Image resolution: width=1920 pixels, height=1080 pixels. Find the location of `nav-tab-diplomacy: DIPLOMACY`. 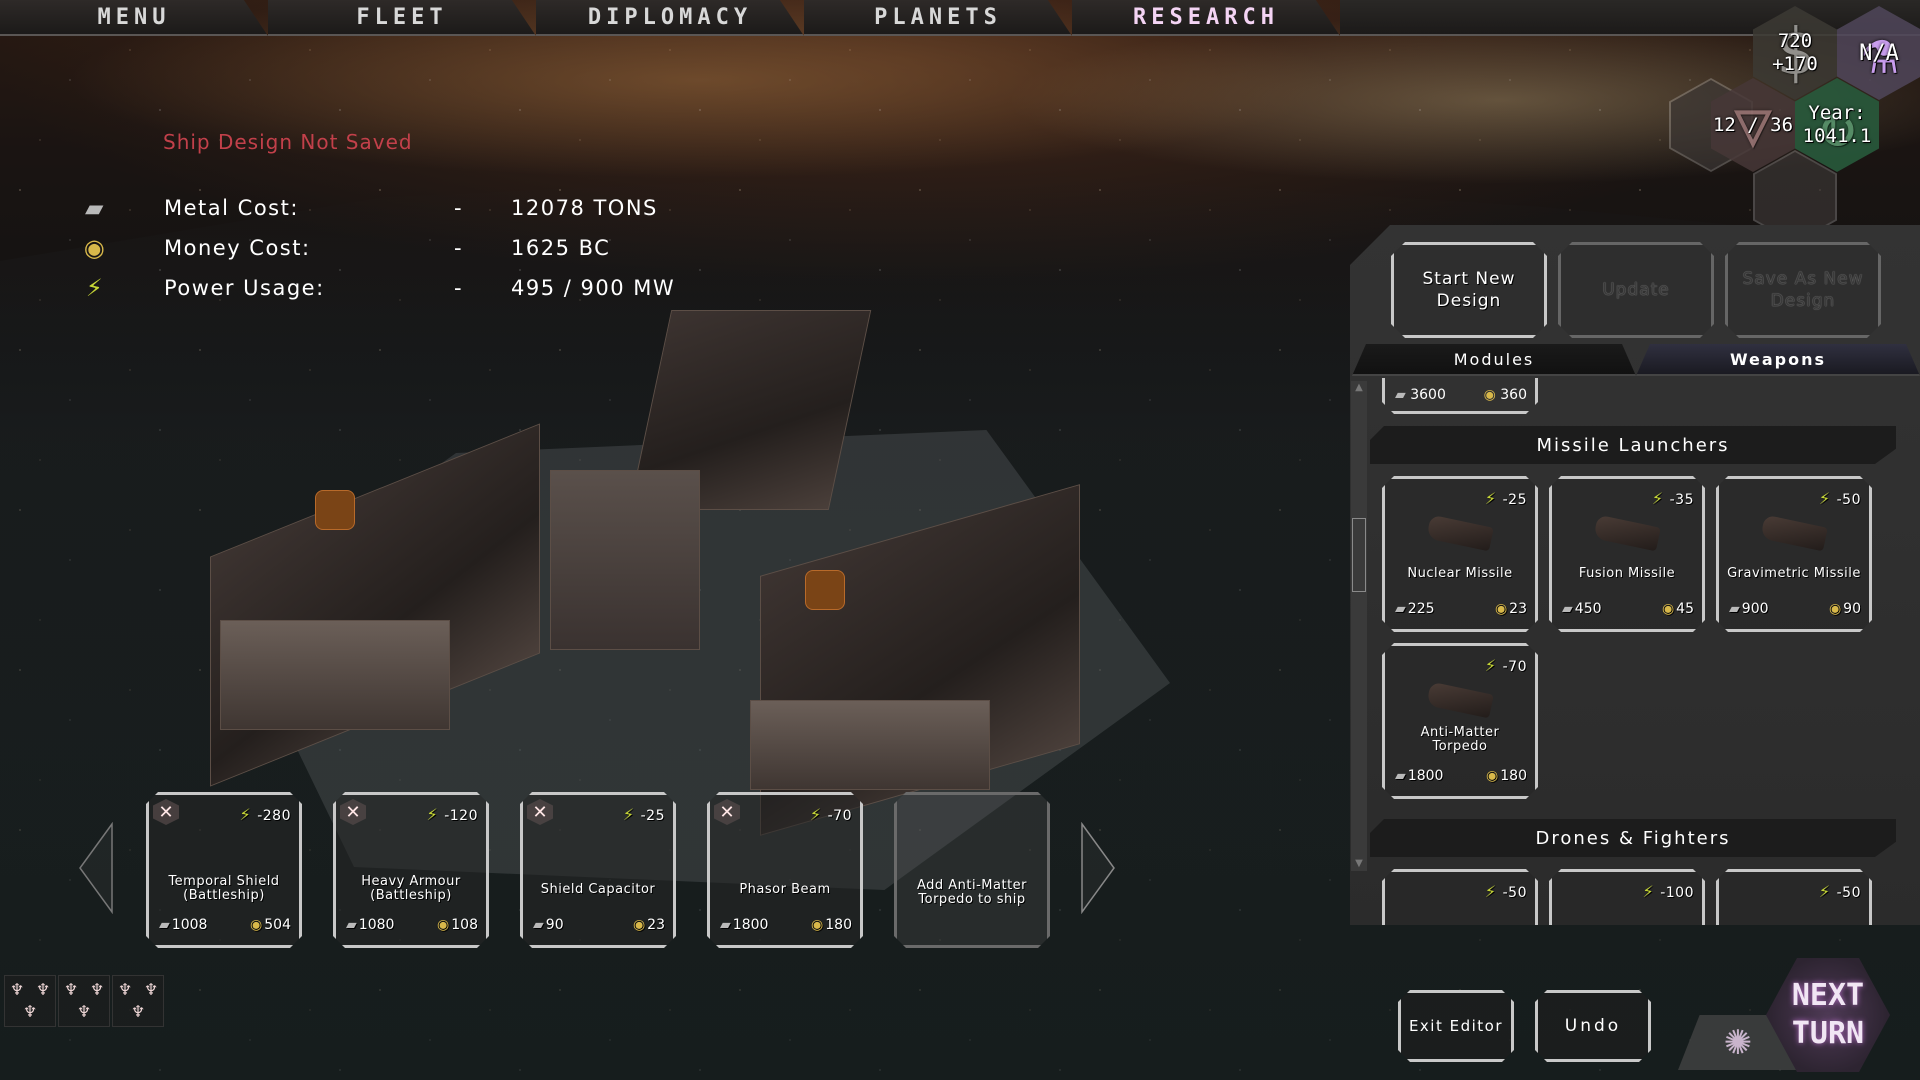

nav-tab-diplomacy: DIPLOMACY is located at coordinates (670, 18).